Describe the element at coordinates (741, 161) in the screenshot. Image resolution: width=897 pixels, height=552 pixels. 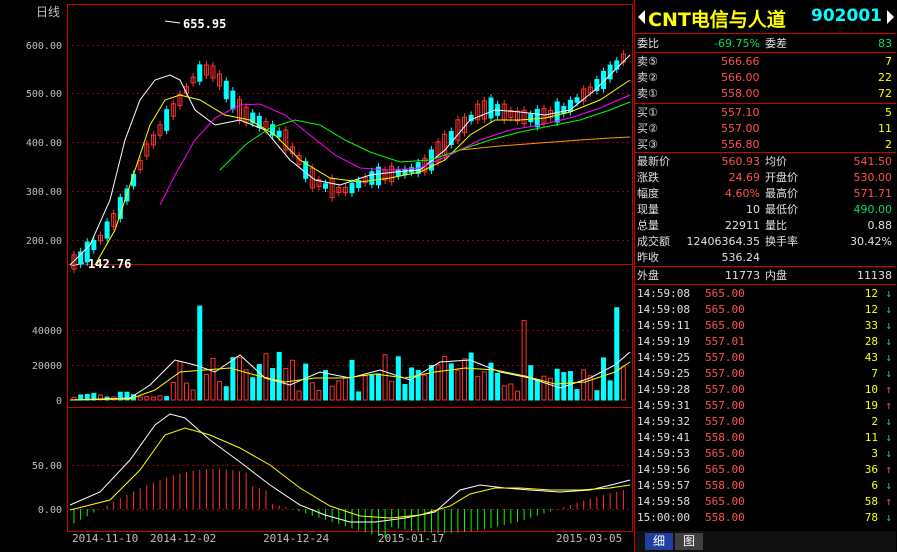
I see `stat-value: 560.93` at that location.